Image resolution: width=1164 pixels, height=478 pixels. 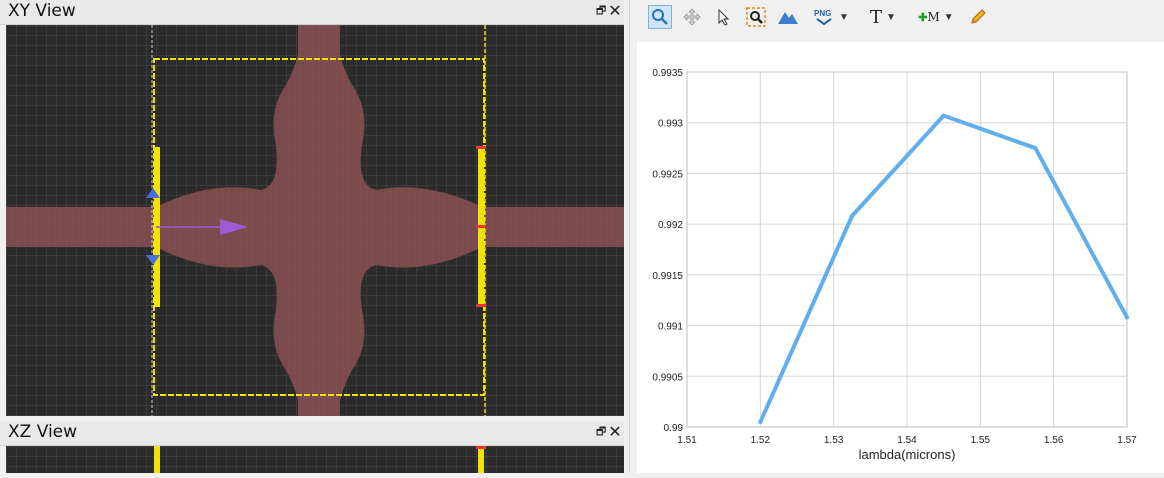 What do you see at coordinates (907, 454) in the screenshot?
I see `x-axis-label: lambda(microns)` at bounding box center [907, 454].